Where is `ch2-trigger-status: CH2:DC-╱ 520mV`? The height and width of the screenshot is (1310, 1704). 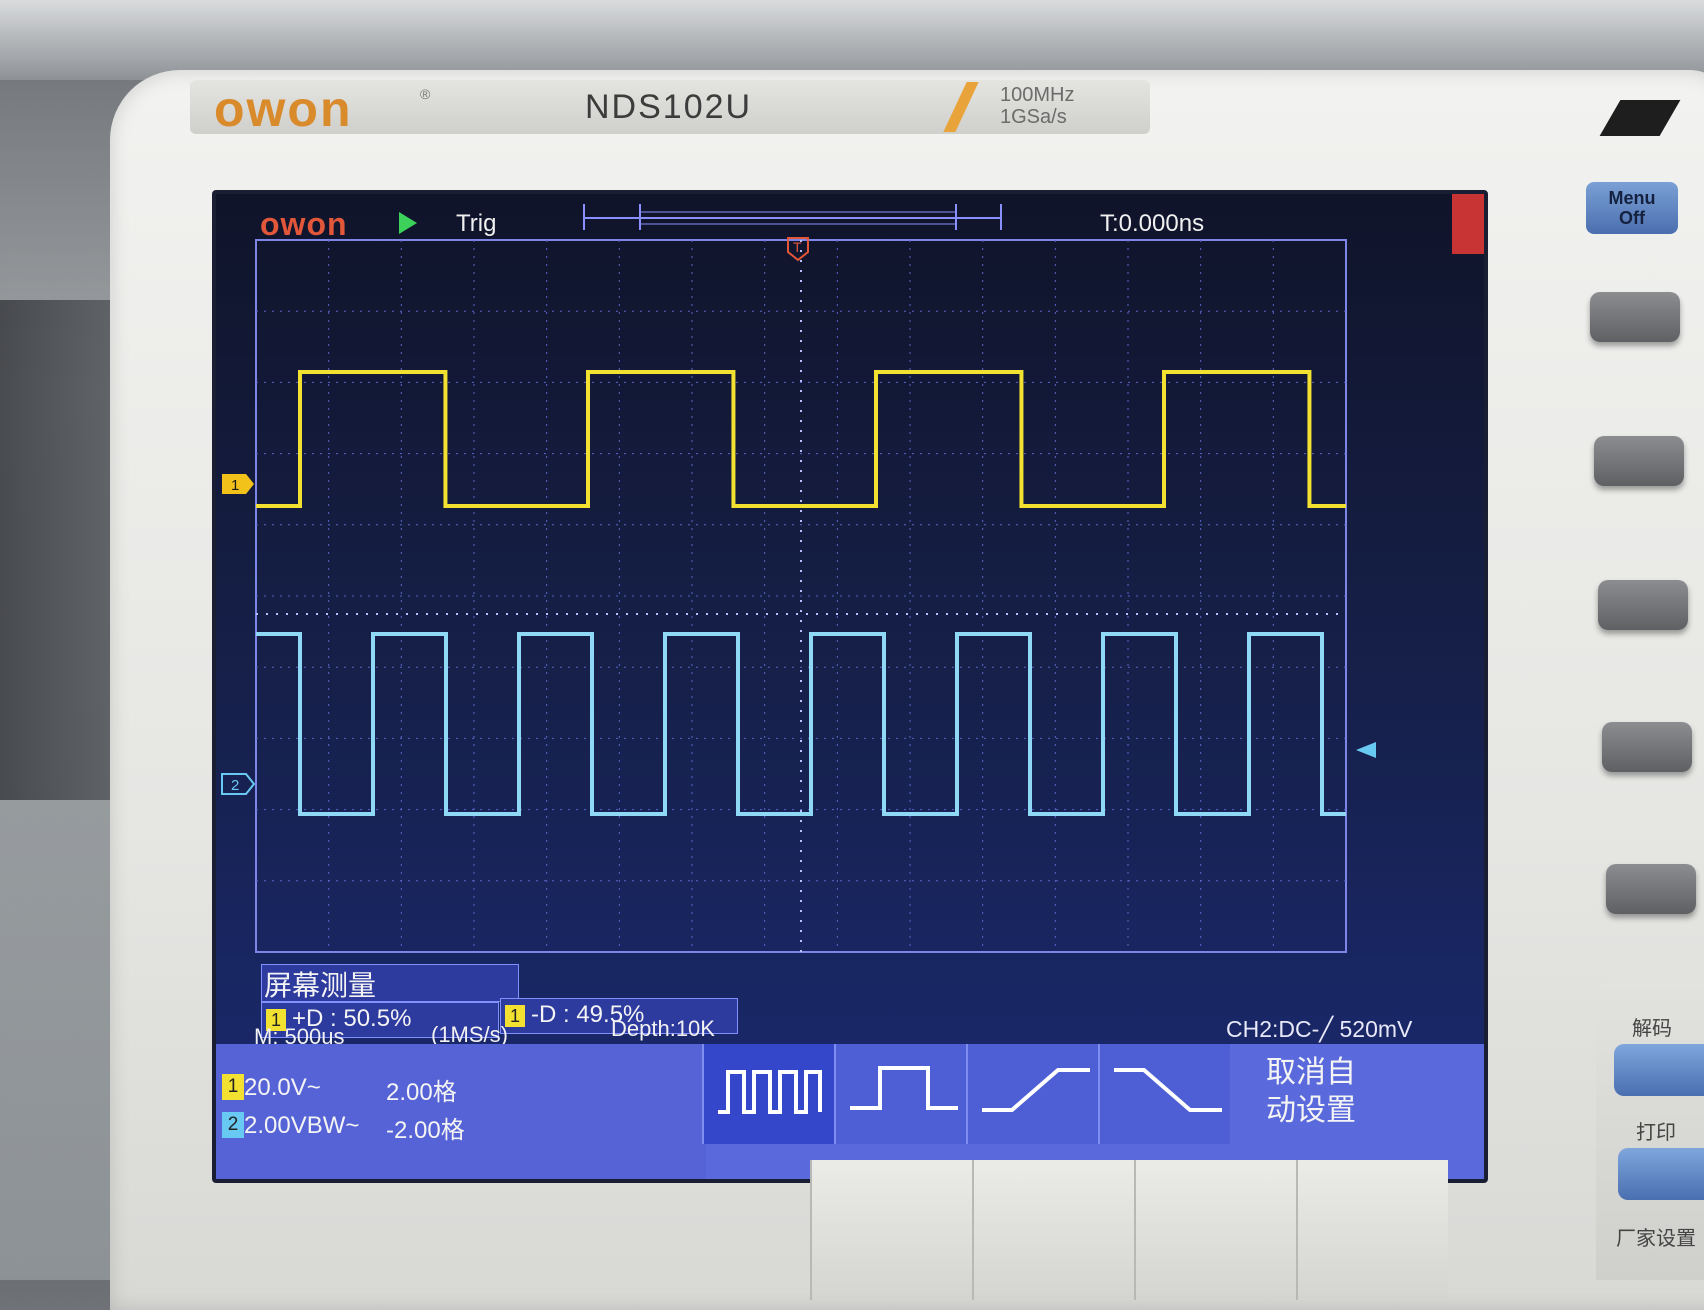 ch2-trigger-status: CH2:DC-╱ 520mV is located at coordinates (1319, 1029).